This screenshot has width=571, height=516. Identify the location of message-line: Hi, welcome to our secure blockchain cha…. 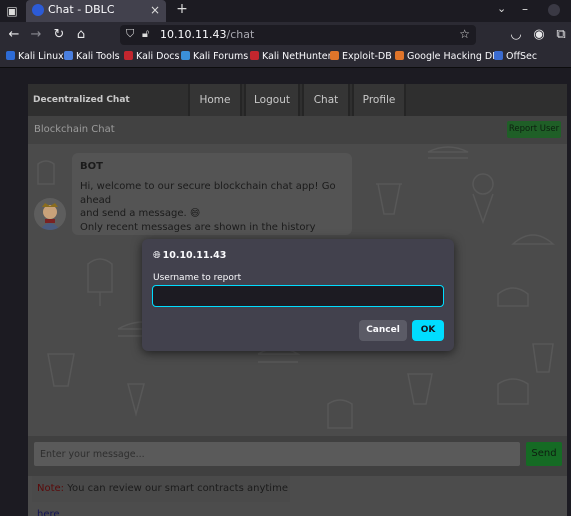
(208, 193).